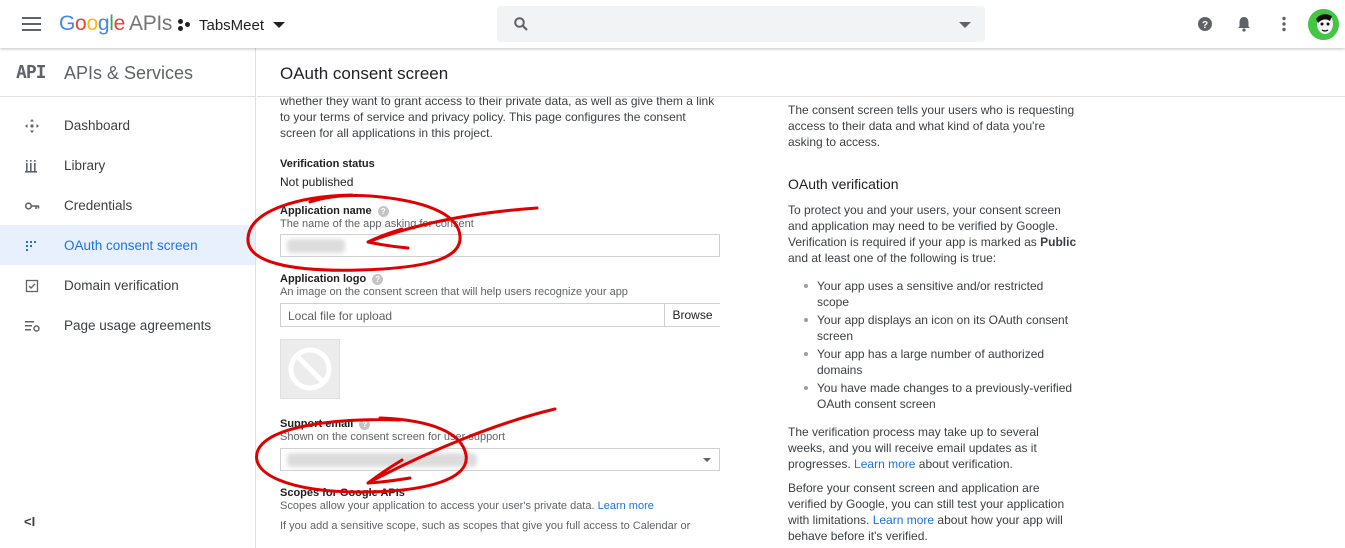 The image size is (1345, 548). I want to click on library-icon, so click(31, 166).